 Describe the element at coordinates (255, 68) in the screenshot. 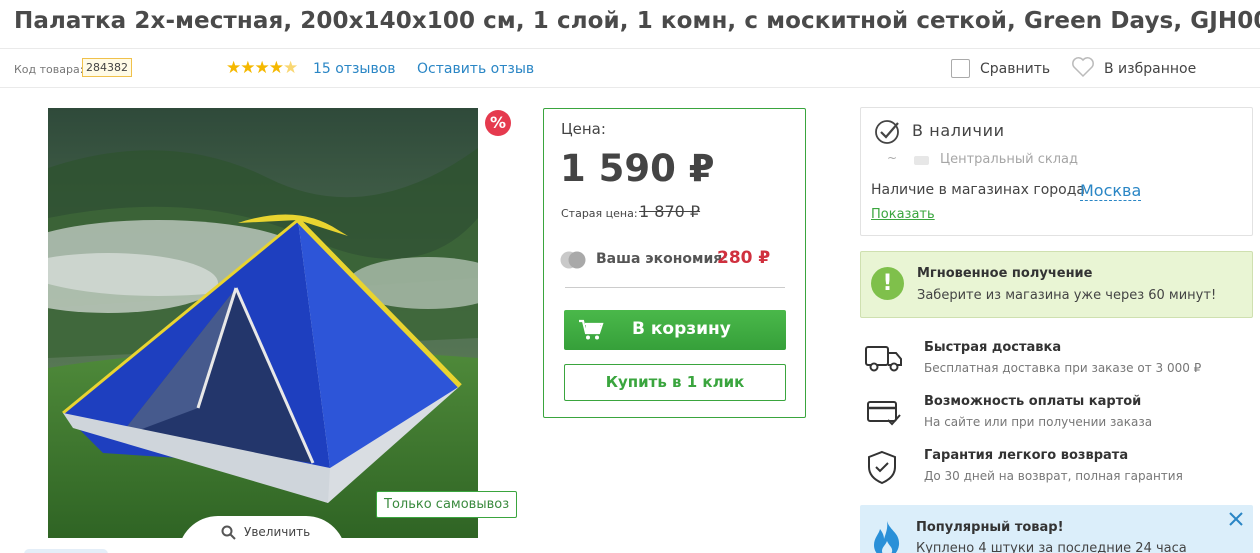

I see `star-icons: ★★★★` at that location.